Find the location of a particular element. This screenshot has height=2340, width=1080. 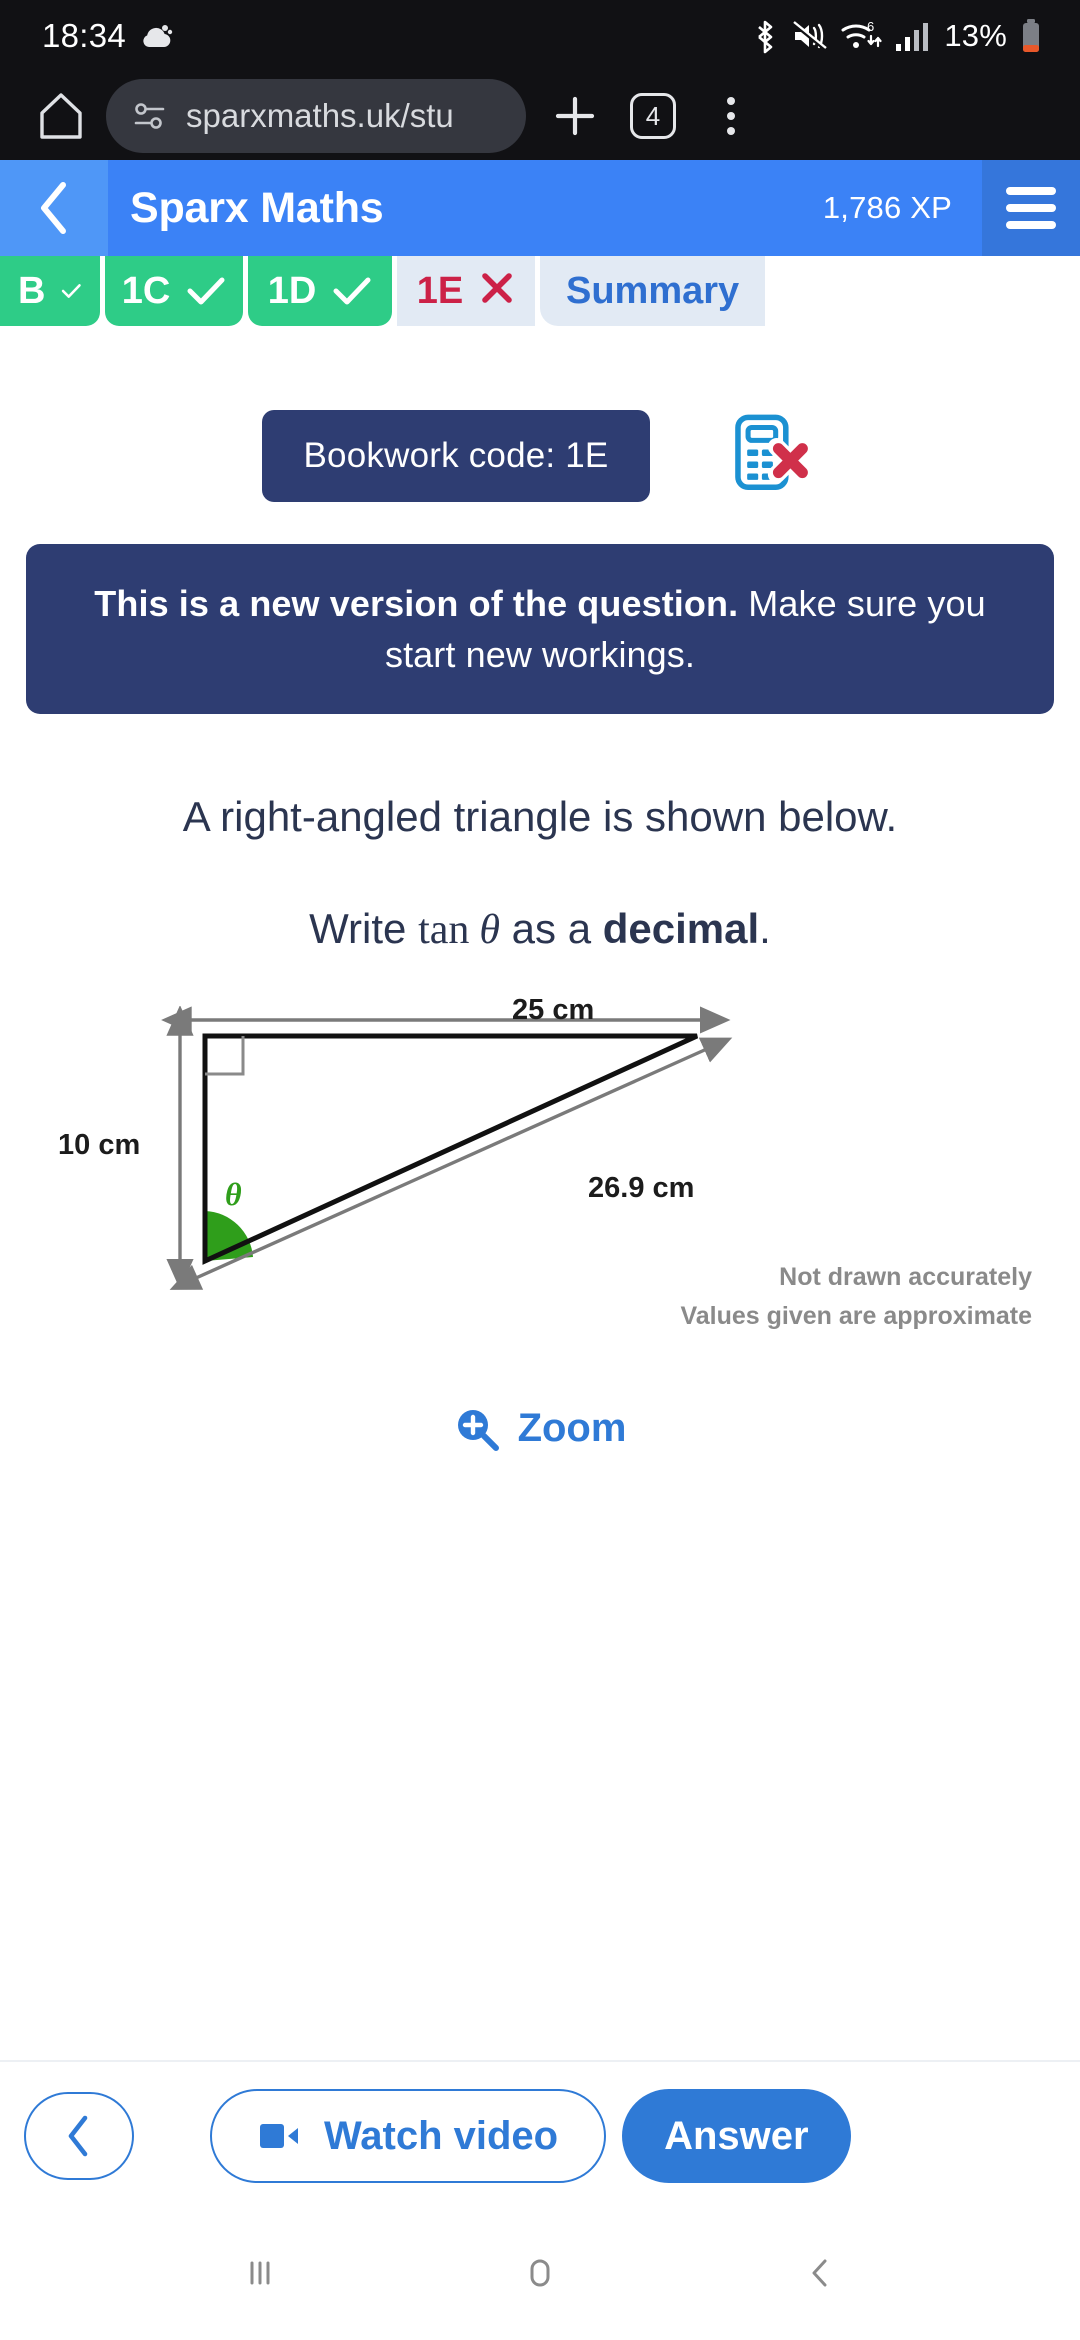

tab-label: 1D is located at coordinates (292, 290).